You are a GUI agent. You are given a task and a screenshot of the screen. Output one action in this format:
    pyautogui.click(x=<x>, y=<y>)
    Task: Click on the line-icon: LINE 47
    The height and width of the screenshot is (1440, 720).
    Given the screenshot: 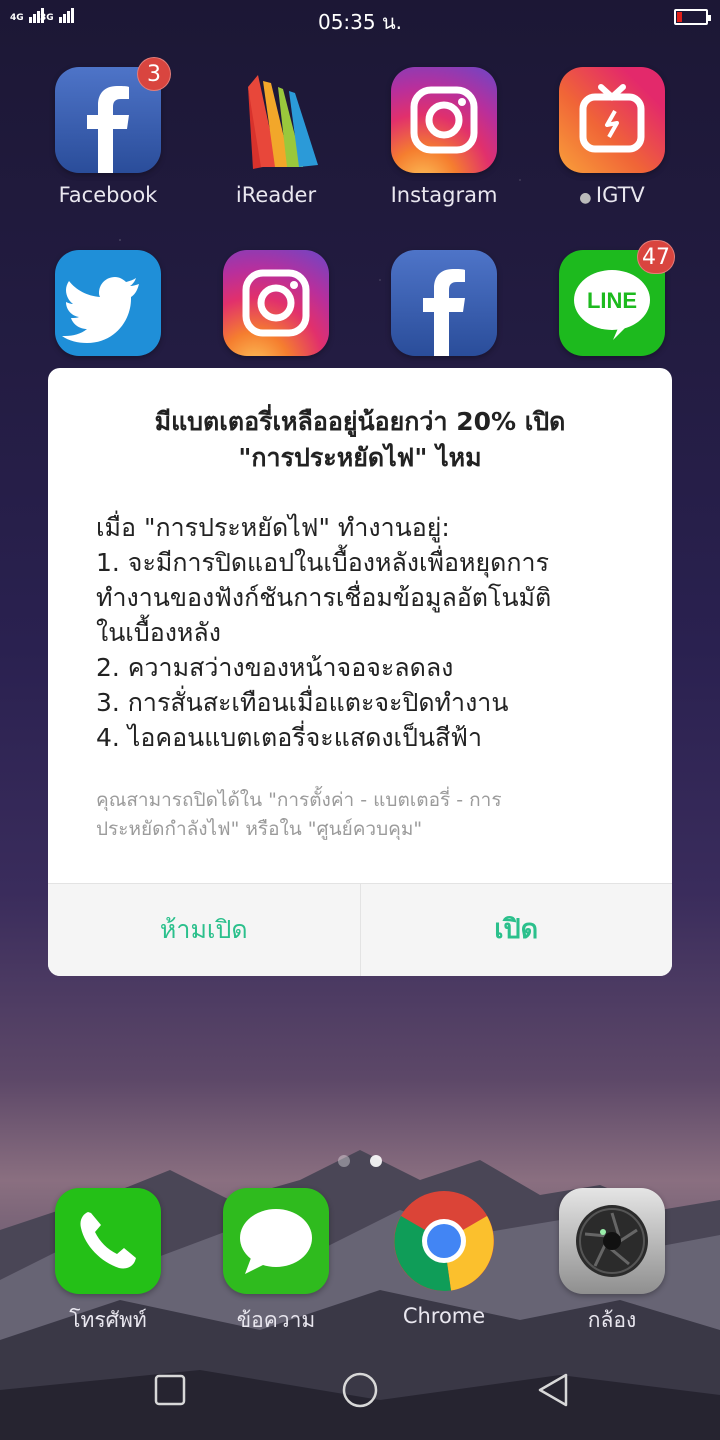 What is the action you would take?
    pyautogui.click(x=617, y=298)
    